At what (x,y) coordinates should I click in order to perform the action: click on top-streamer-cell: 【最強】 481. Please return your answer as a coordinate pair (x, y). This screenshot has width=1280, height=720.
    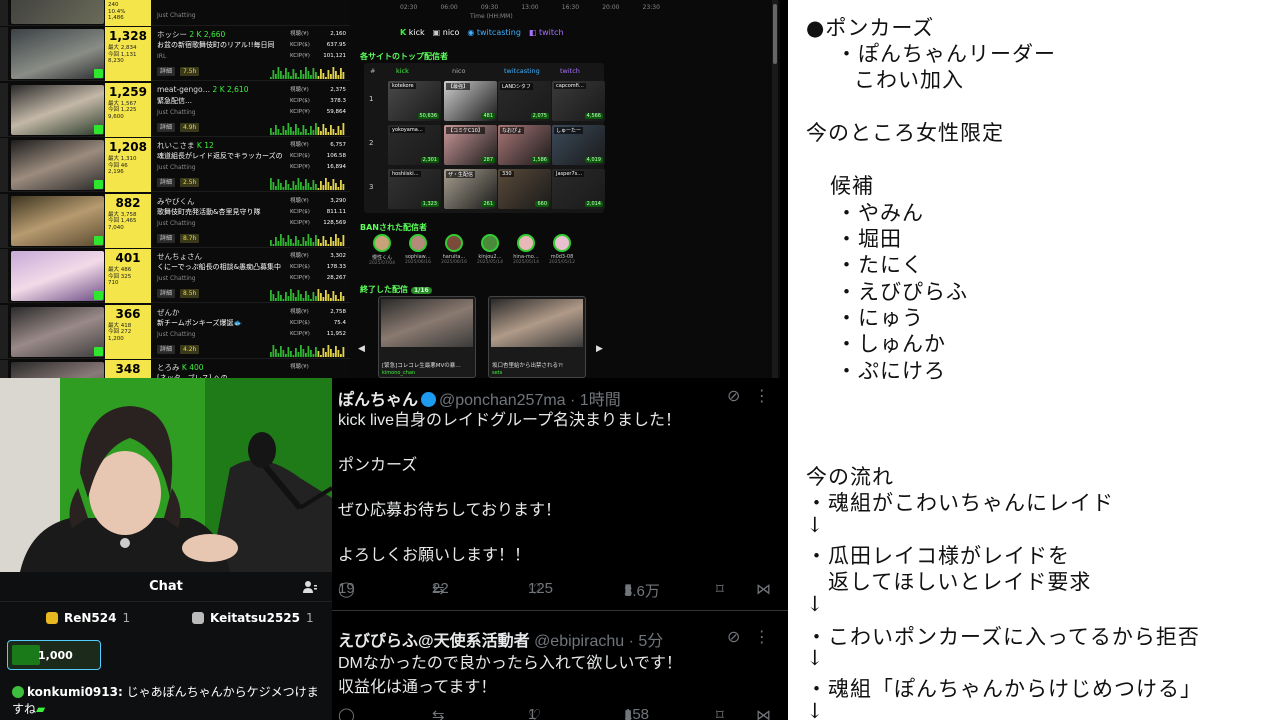
    Looking at the image, I should click on (470, 101).